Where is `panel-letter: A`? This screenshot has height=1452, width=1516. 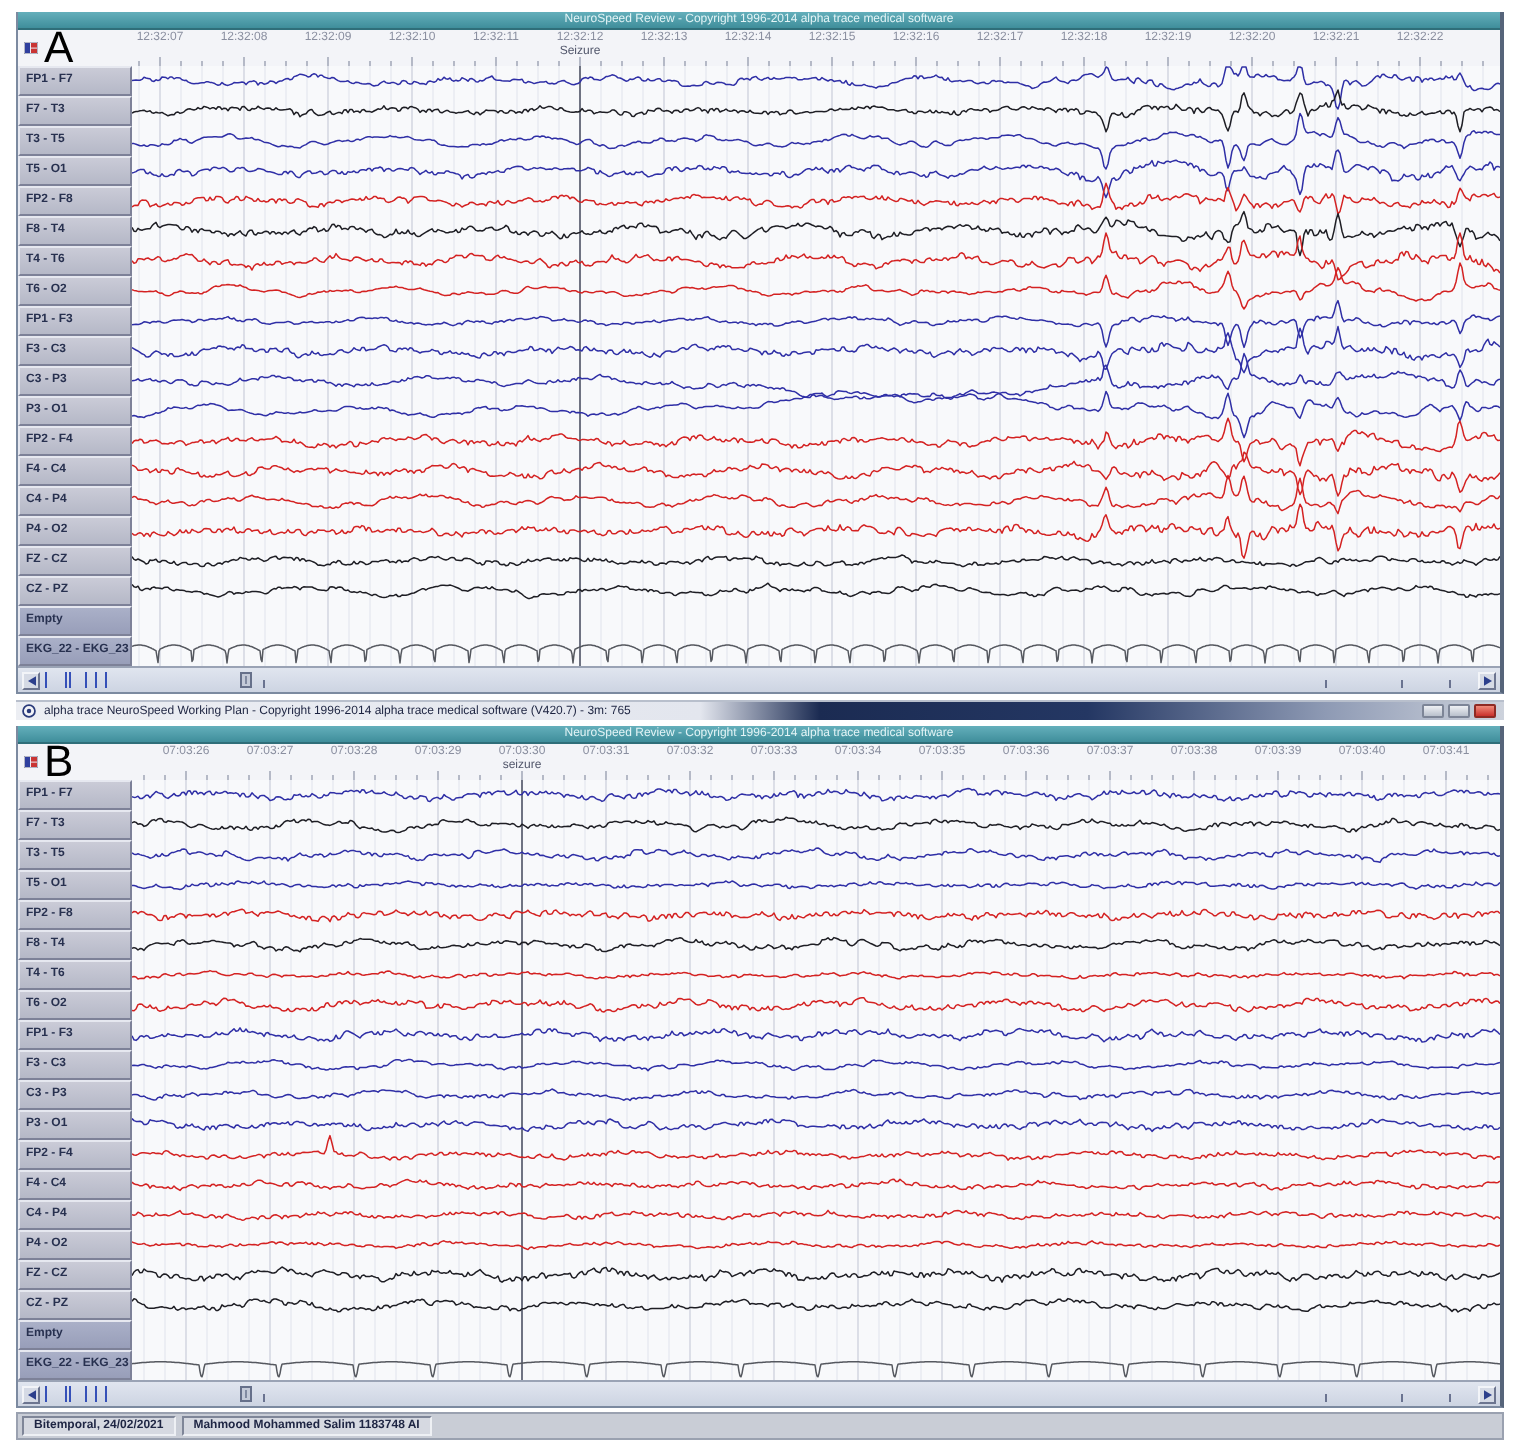
panel-letter: A is located at coordinates (59, 47).